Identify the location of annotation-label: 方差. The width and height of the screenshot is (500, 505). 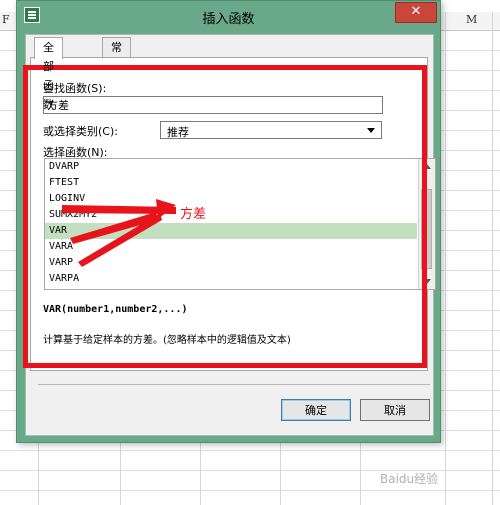
(193, 214).